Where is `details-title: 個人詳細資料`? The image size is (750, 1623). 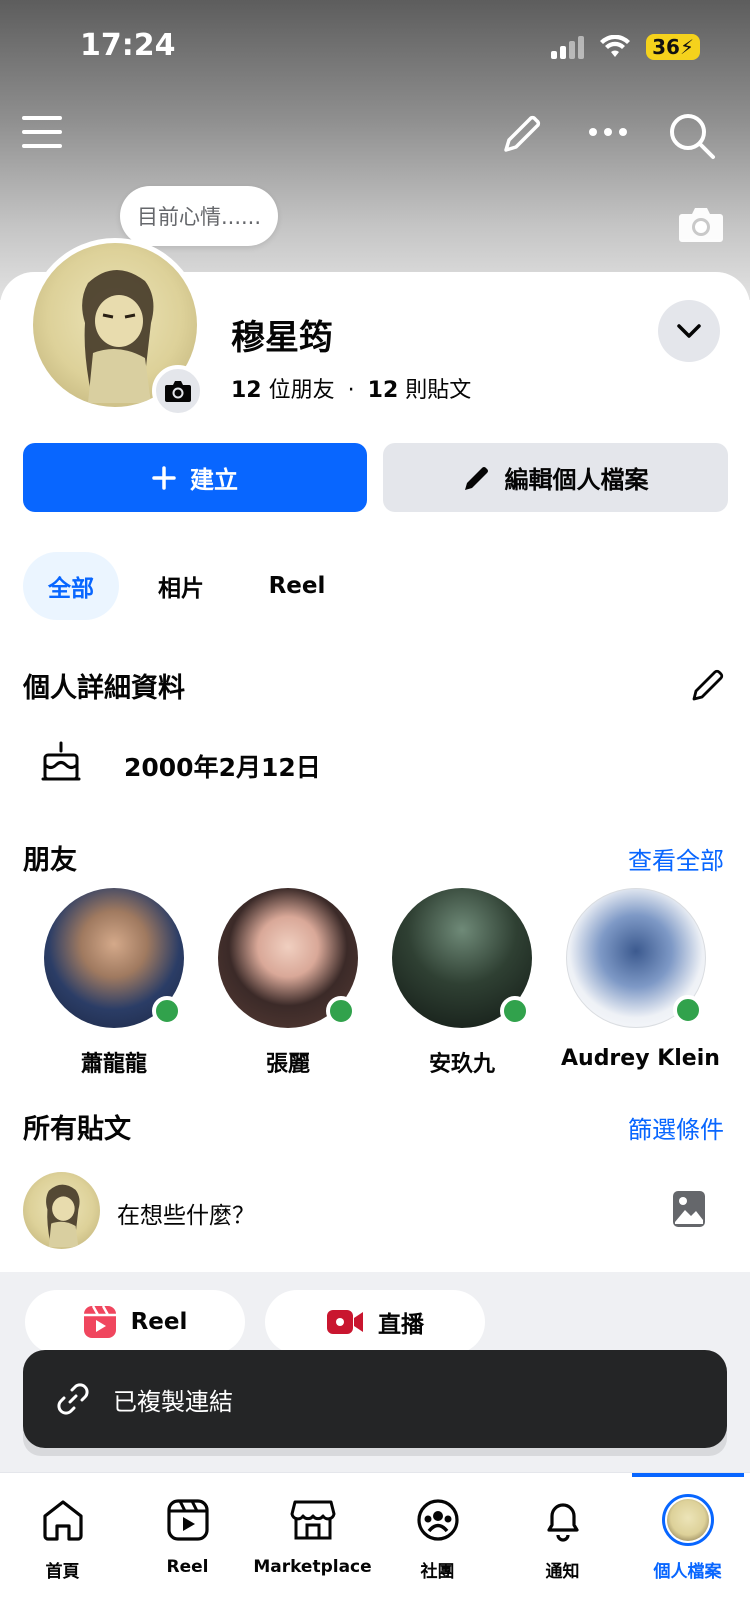
details-title: 個人詳細資料 is located at coordinates (104, 688).